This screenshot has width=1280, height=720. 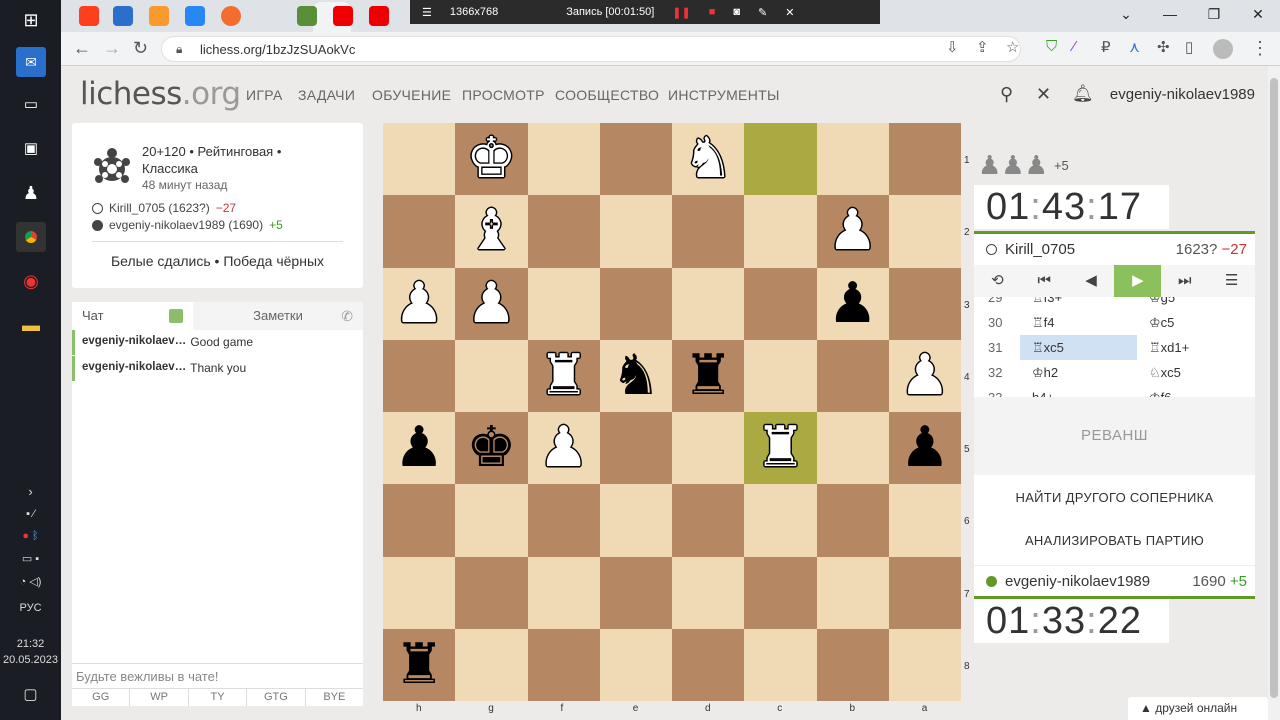 What do you see at coordinates (1043, 94) in the screenshot?
I see `challenge-icon: ✕` at bounding box center [1043, 94].